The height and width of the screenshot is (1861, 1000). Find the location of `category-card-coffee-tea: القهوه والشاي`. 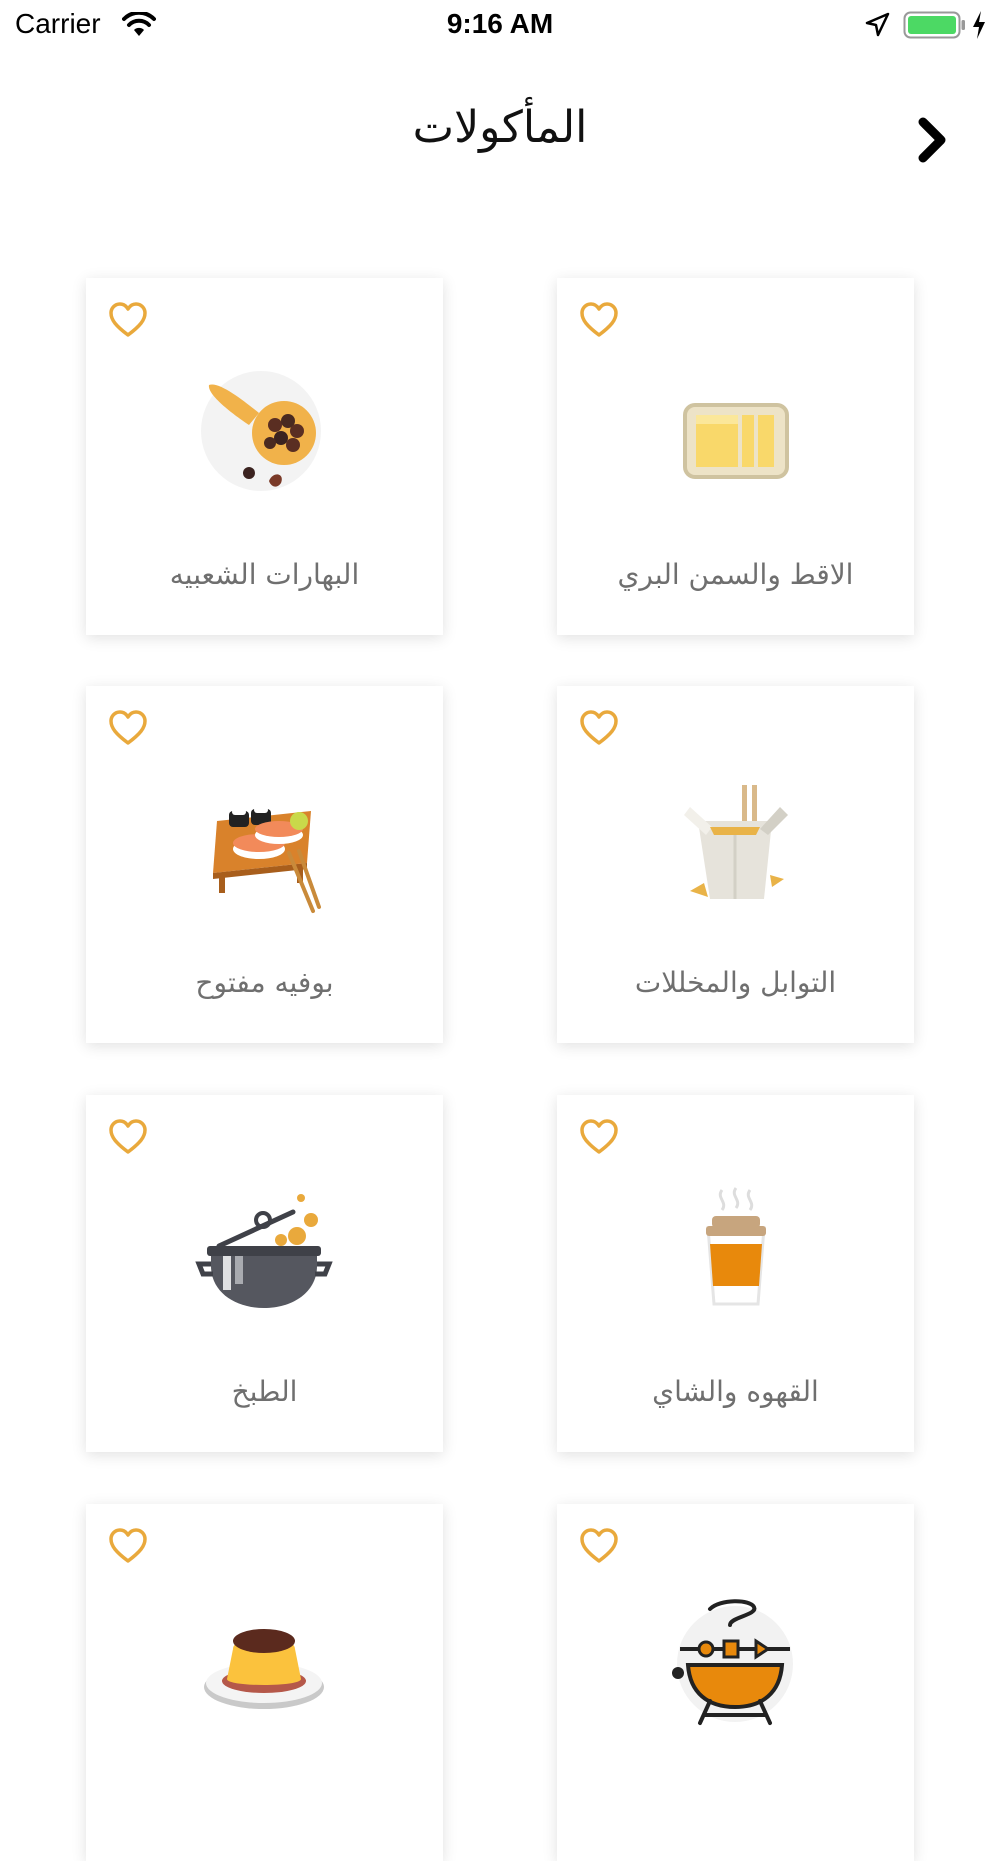

category-card-coffee-tea: القهوه والشاي is located at coordinates (735, 1273).